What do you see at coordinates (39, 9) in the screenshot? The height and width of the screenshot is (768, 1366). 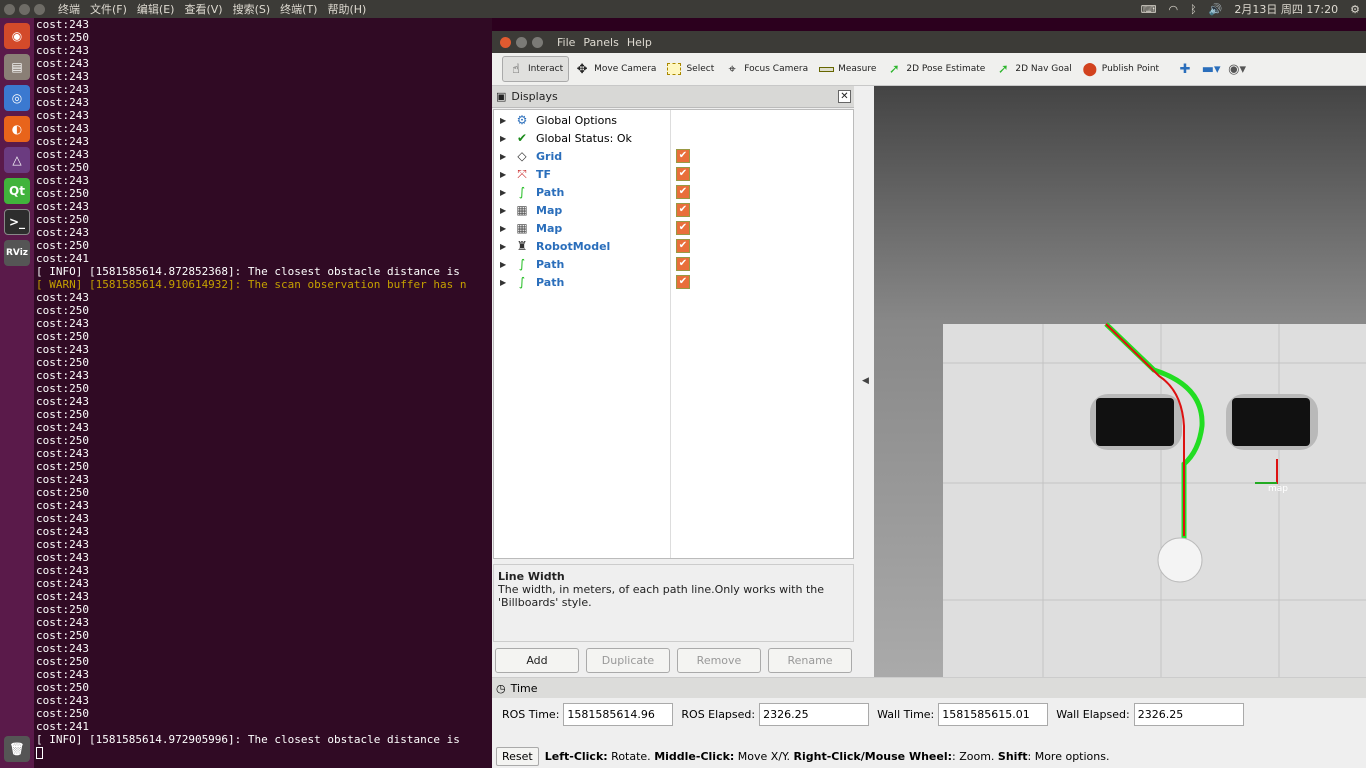 I see `maximize-window-button` at bounding box center [39, 9].